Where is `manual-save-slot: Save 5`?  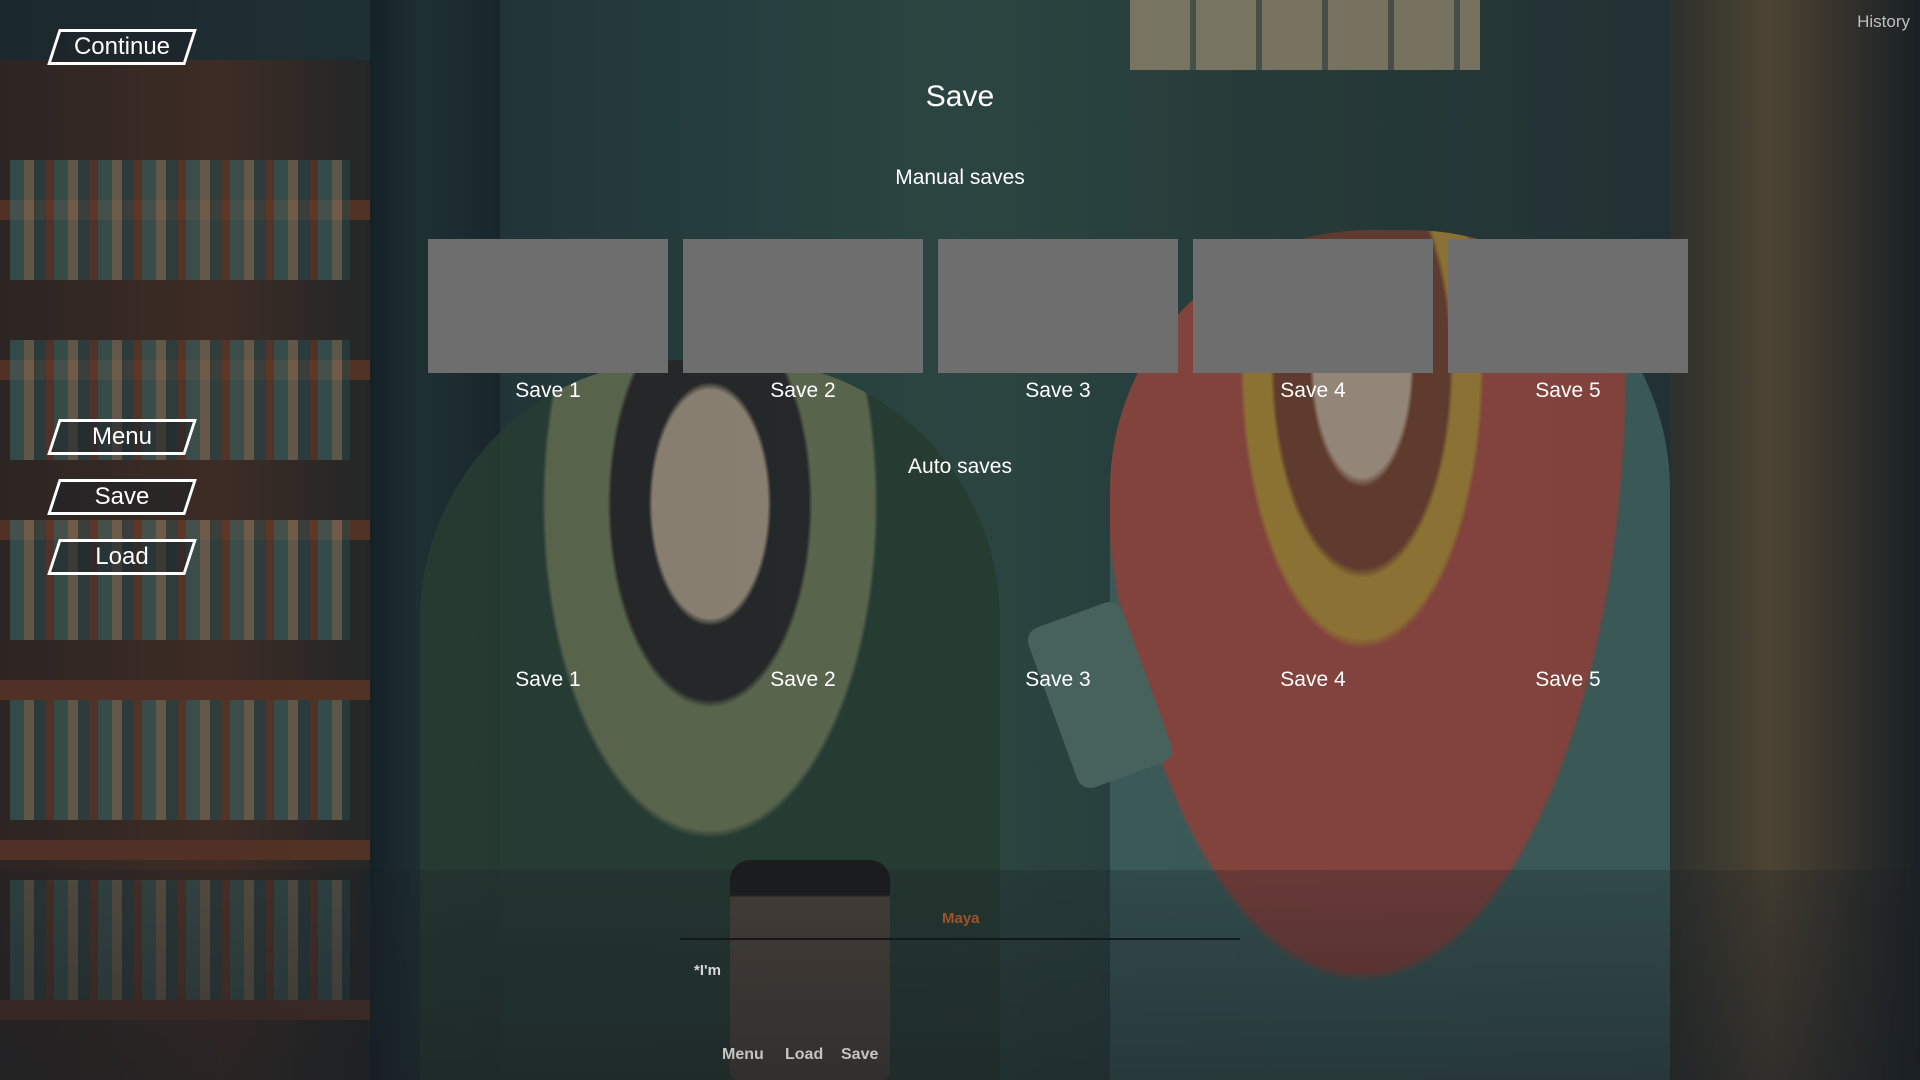 manual-save-slot: Save 5 is located at coordinates (1568, 321).